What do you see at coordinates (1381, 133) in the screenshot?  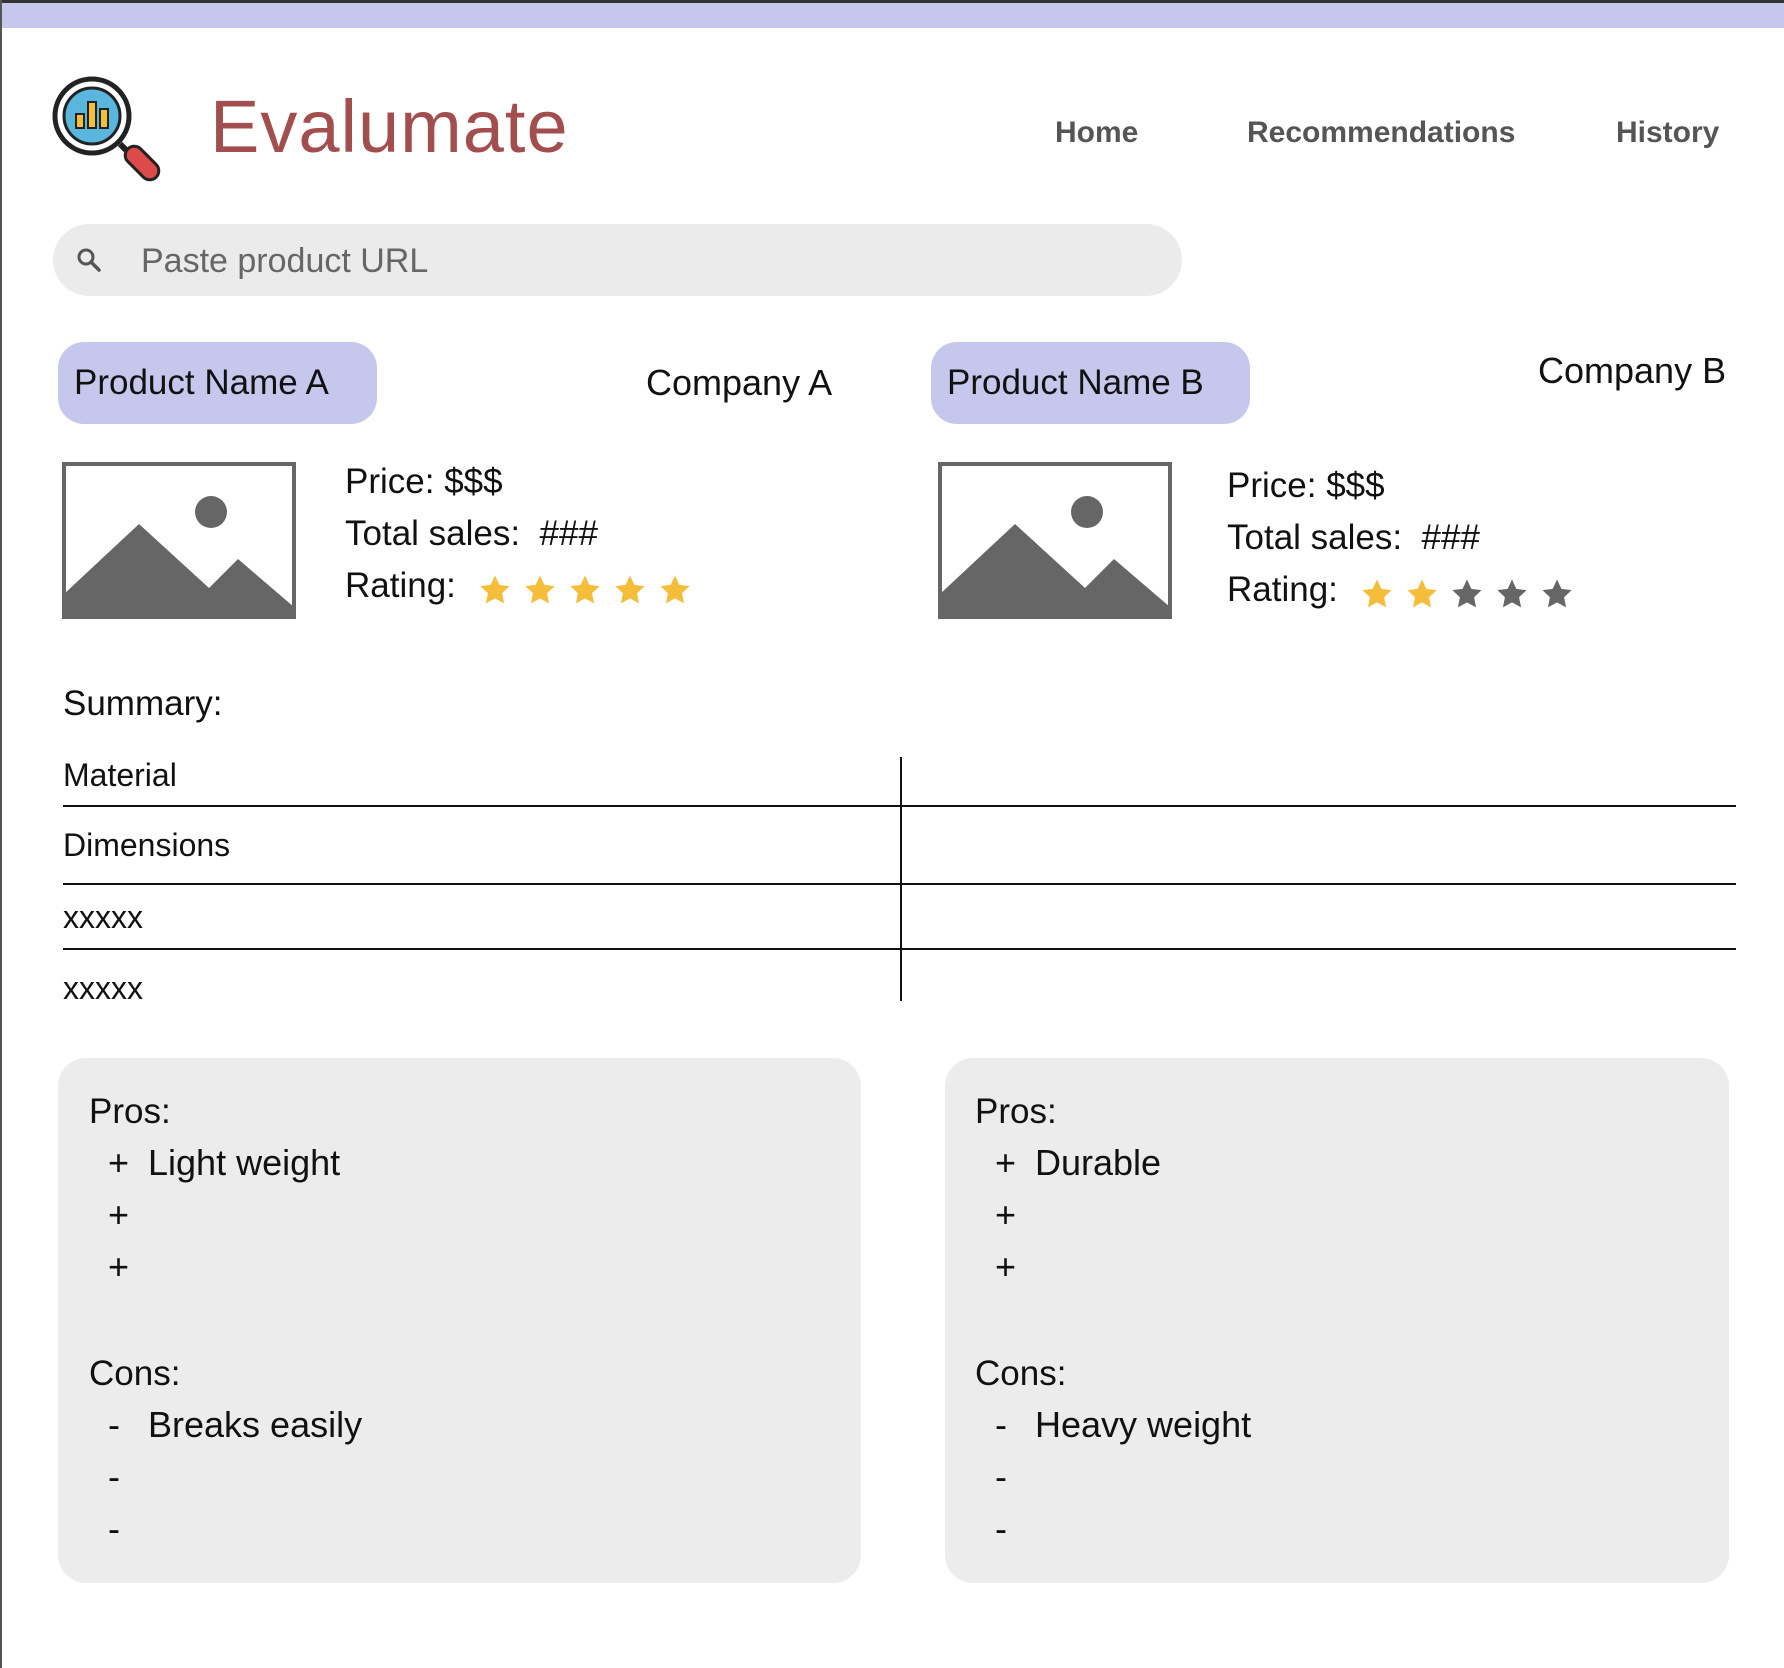 I see `nav-recommendations: Recommendations` at bounding box center [1381, 133].